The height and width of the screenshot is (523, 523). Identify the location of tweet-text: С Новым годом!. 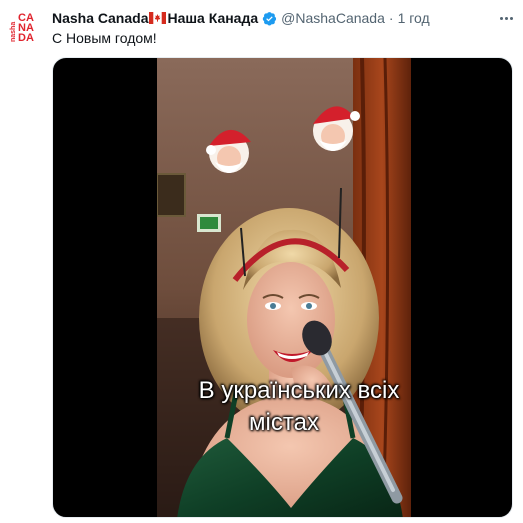
(104, 38).